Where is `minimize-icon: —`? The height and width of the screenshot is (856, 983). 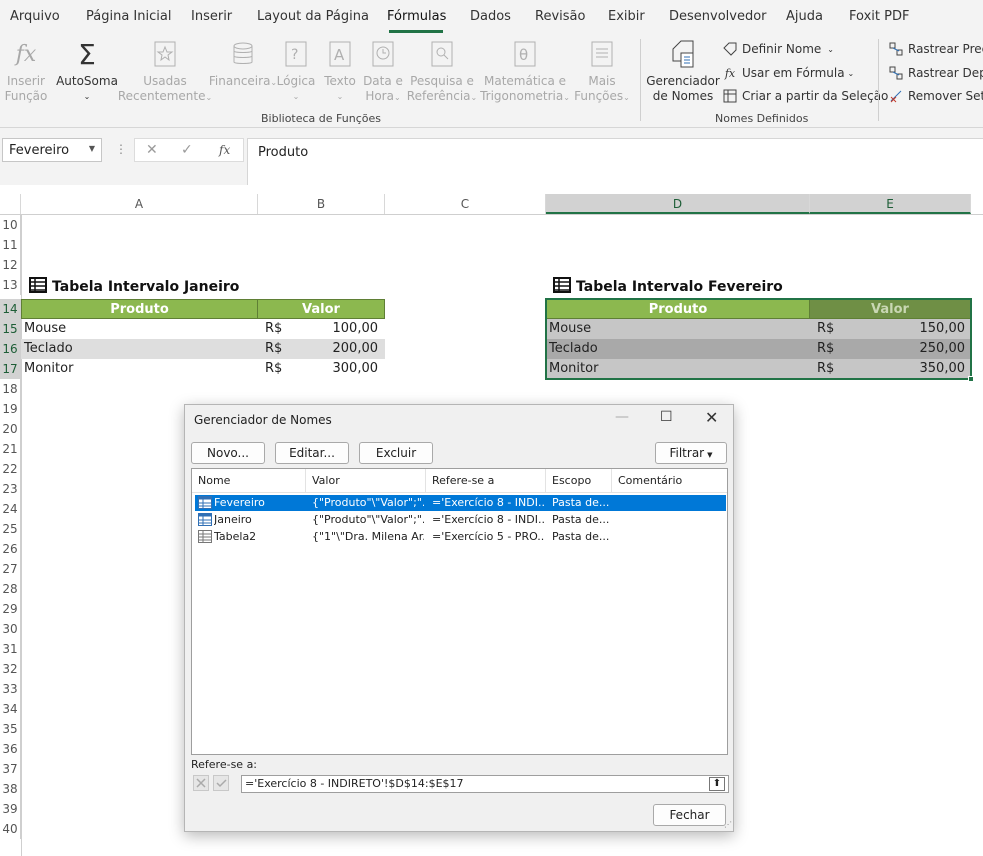
minimize-icon: — is located at coordinates (622, 417).